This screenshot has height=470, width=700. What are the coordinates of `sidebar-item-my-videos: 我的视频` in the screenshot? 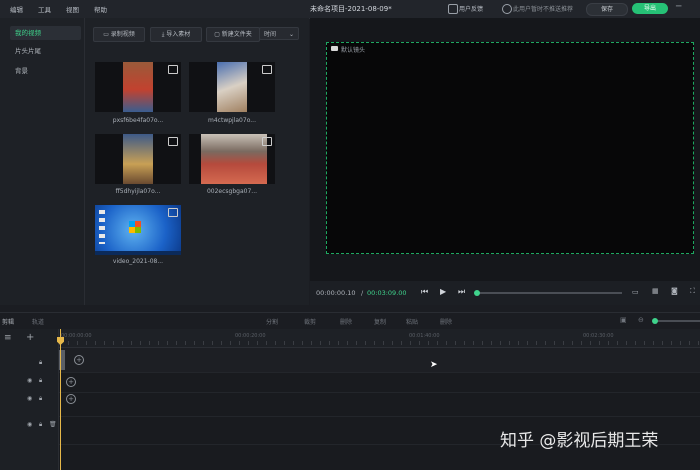 It's located at (45, 33).